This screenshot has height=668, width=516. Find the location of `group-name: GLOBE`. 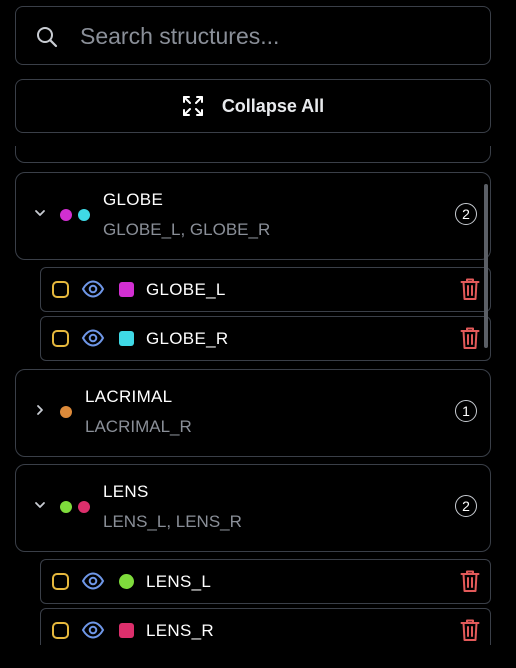

group-name: GLOBE is located at coordinates (133, 199).